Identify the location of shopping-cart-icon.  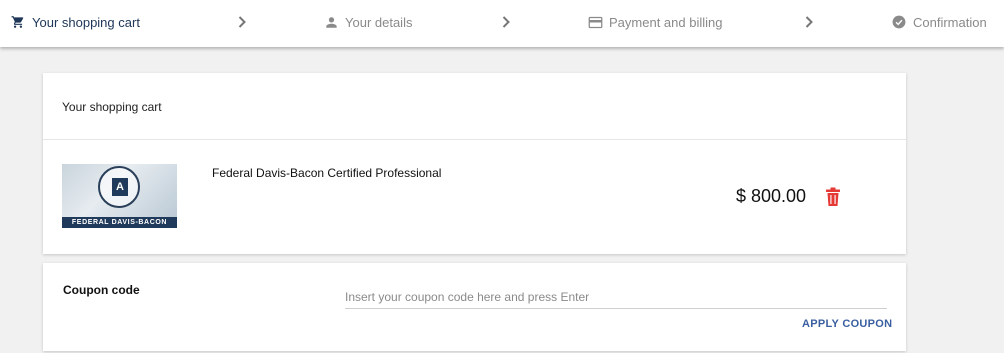
(18, 22).